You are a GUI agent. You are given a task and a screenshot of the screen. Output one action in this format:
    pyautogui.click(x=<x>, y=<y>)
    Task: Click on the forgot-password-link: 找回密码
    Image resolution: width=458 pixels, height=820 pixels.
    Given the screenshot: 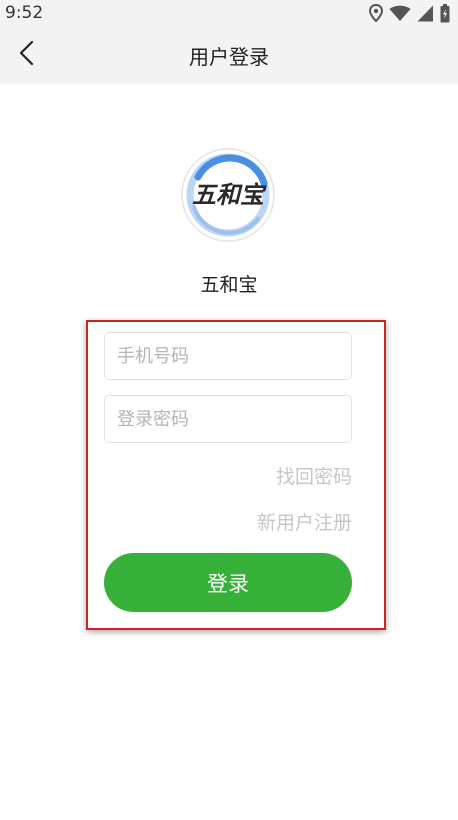 What is the action you would take?
    pyautogui.click(x=314, y=475)
    